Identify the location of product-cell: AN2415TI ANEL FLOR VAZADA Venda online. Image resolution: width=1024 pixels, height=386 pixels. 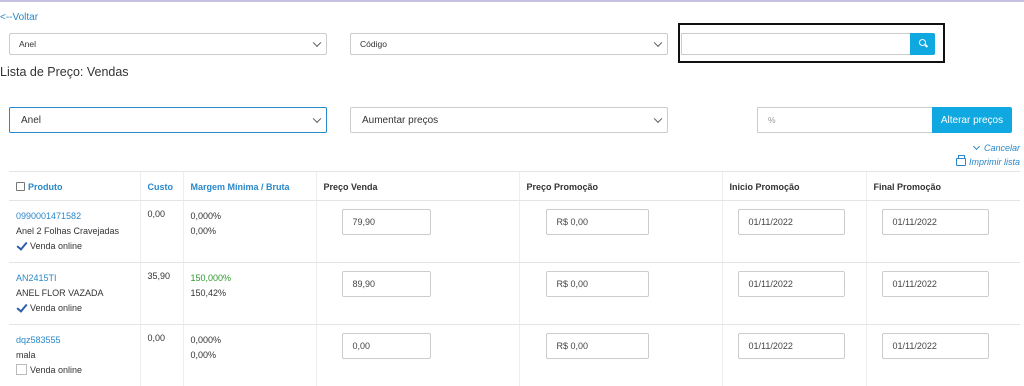
(74, 293).